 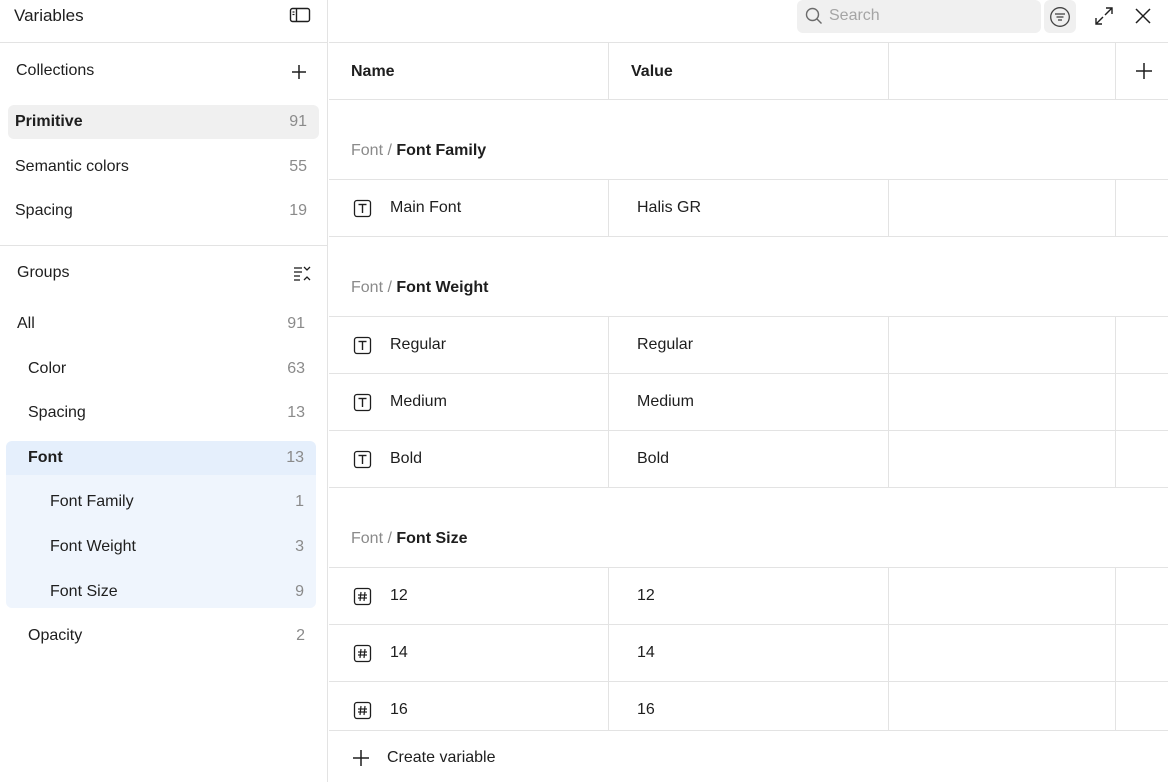 What do you see at coordinates (43, 272) in the screenshot?
I see `groups-label: Groups` at bounding box center [43, 272].